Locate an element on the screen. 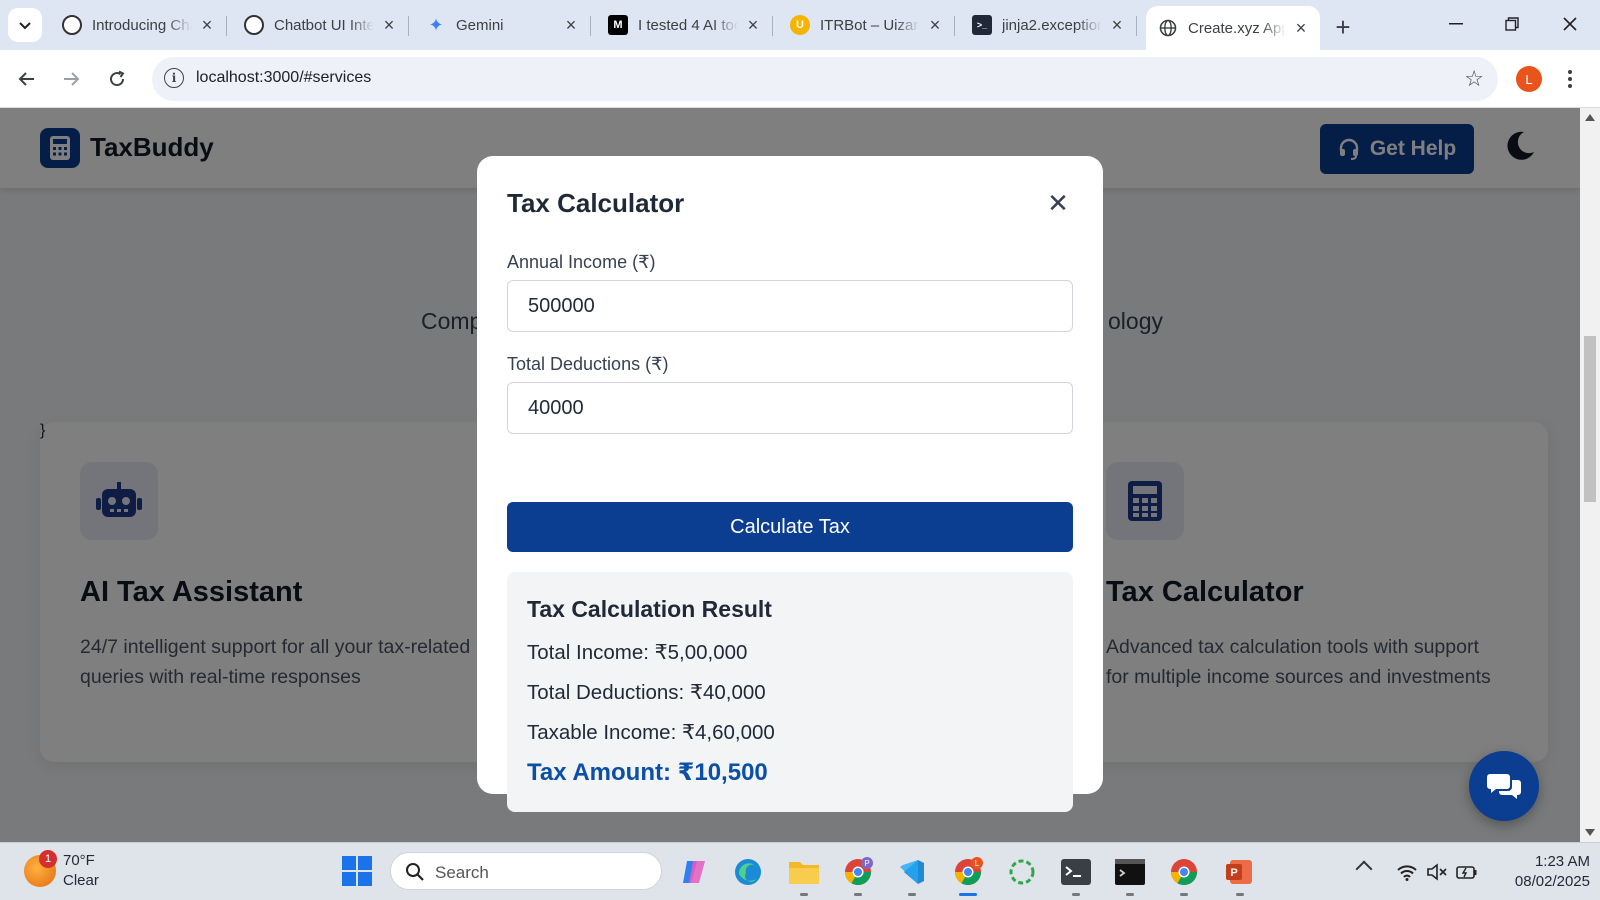  weather-condition: Clear is located at coordinates (81, 880).